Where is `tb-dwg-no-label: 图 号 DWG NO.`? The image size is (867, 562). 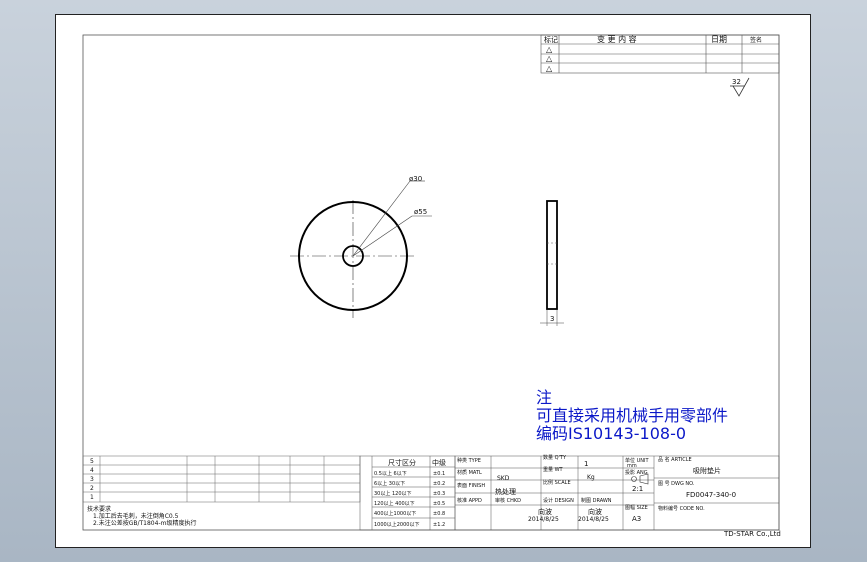 tb-dwg-no-label: 图 号 DWG NO. is located at coordinates (676, 484).